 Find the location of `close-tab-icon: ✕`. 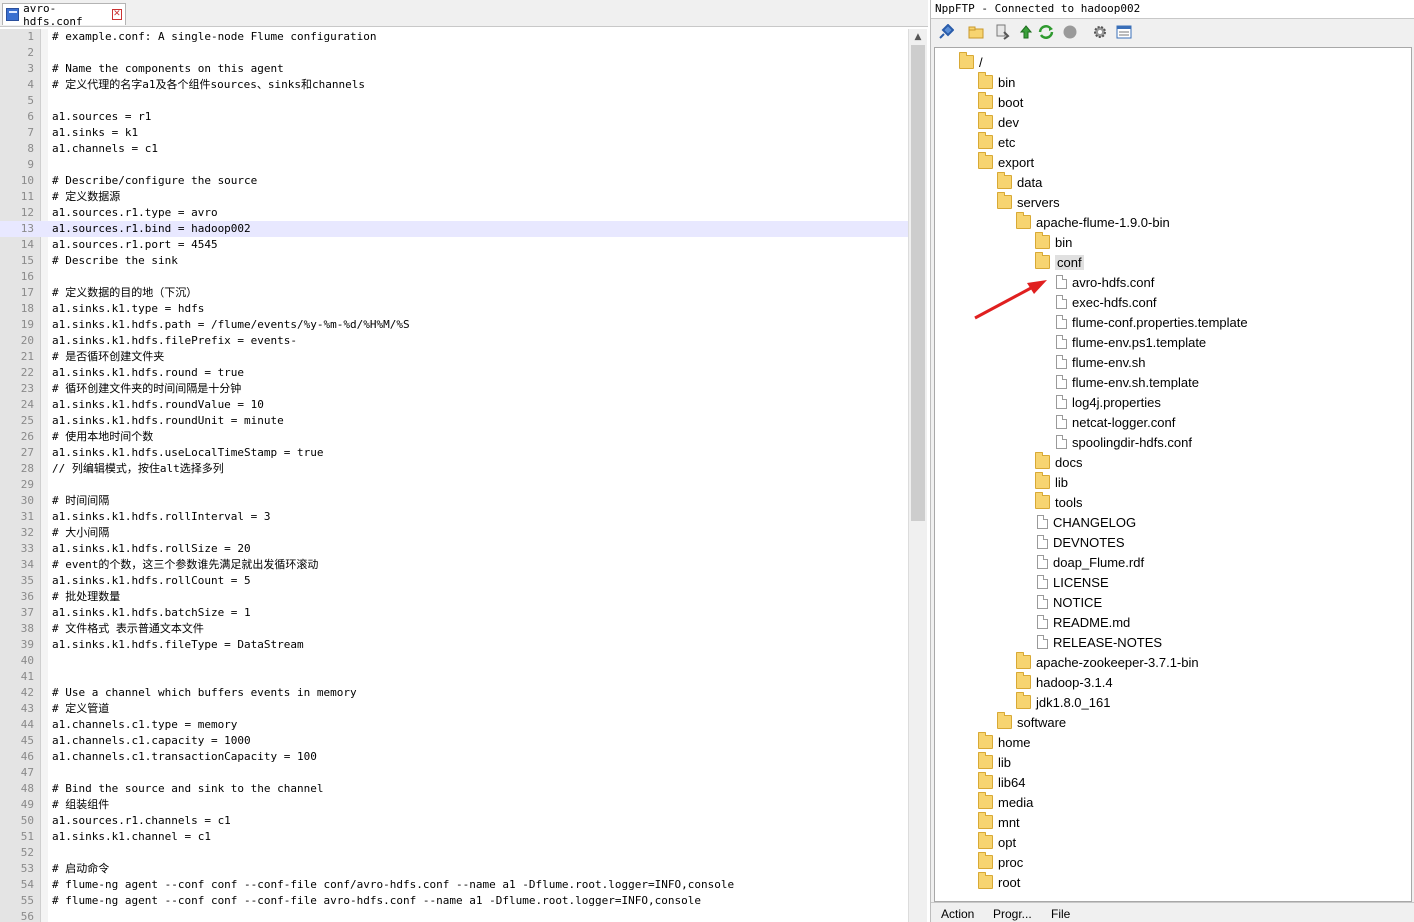

close-tab-icon: ✕ is located at coordinates (116, 14).